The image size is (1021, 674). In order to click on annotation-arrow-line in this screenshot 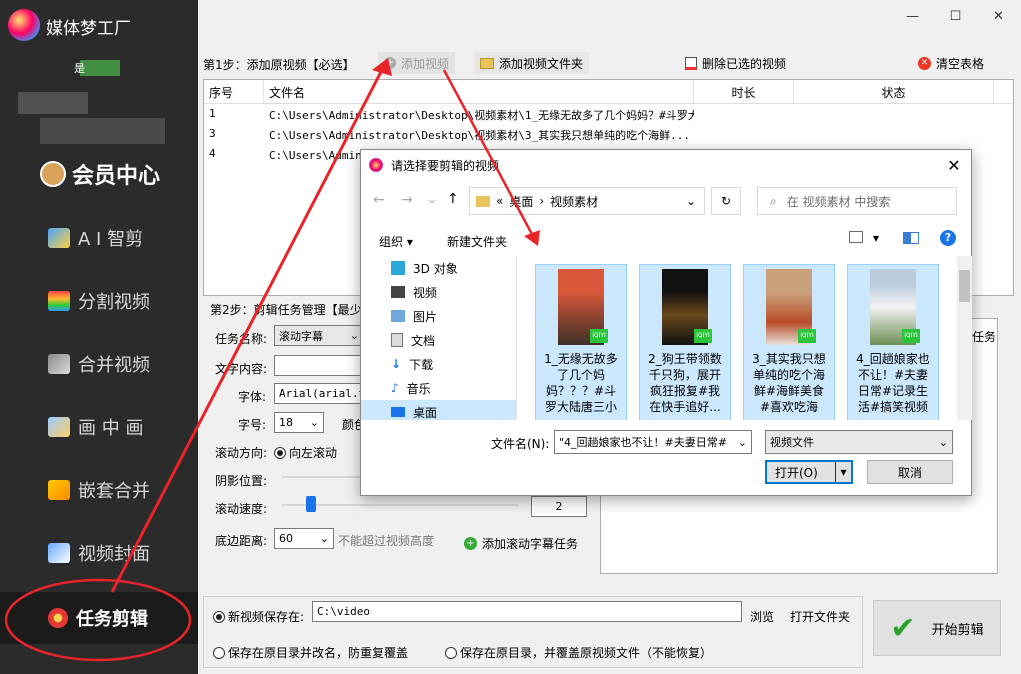, I will do `click(489, 154)`.